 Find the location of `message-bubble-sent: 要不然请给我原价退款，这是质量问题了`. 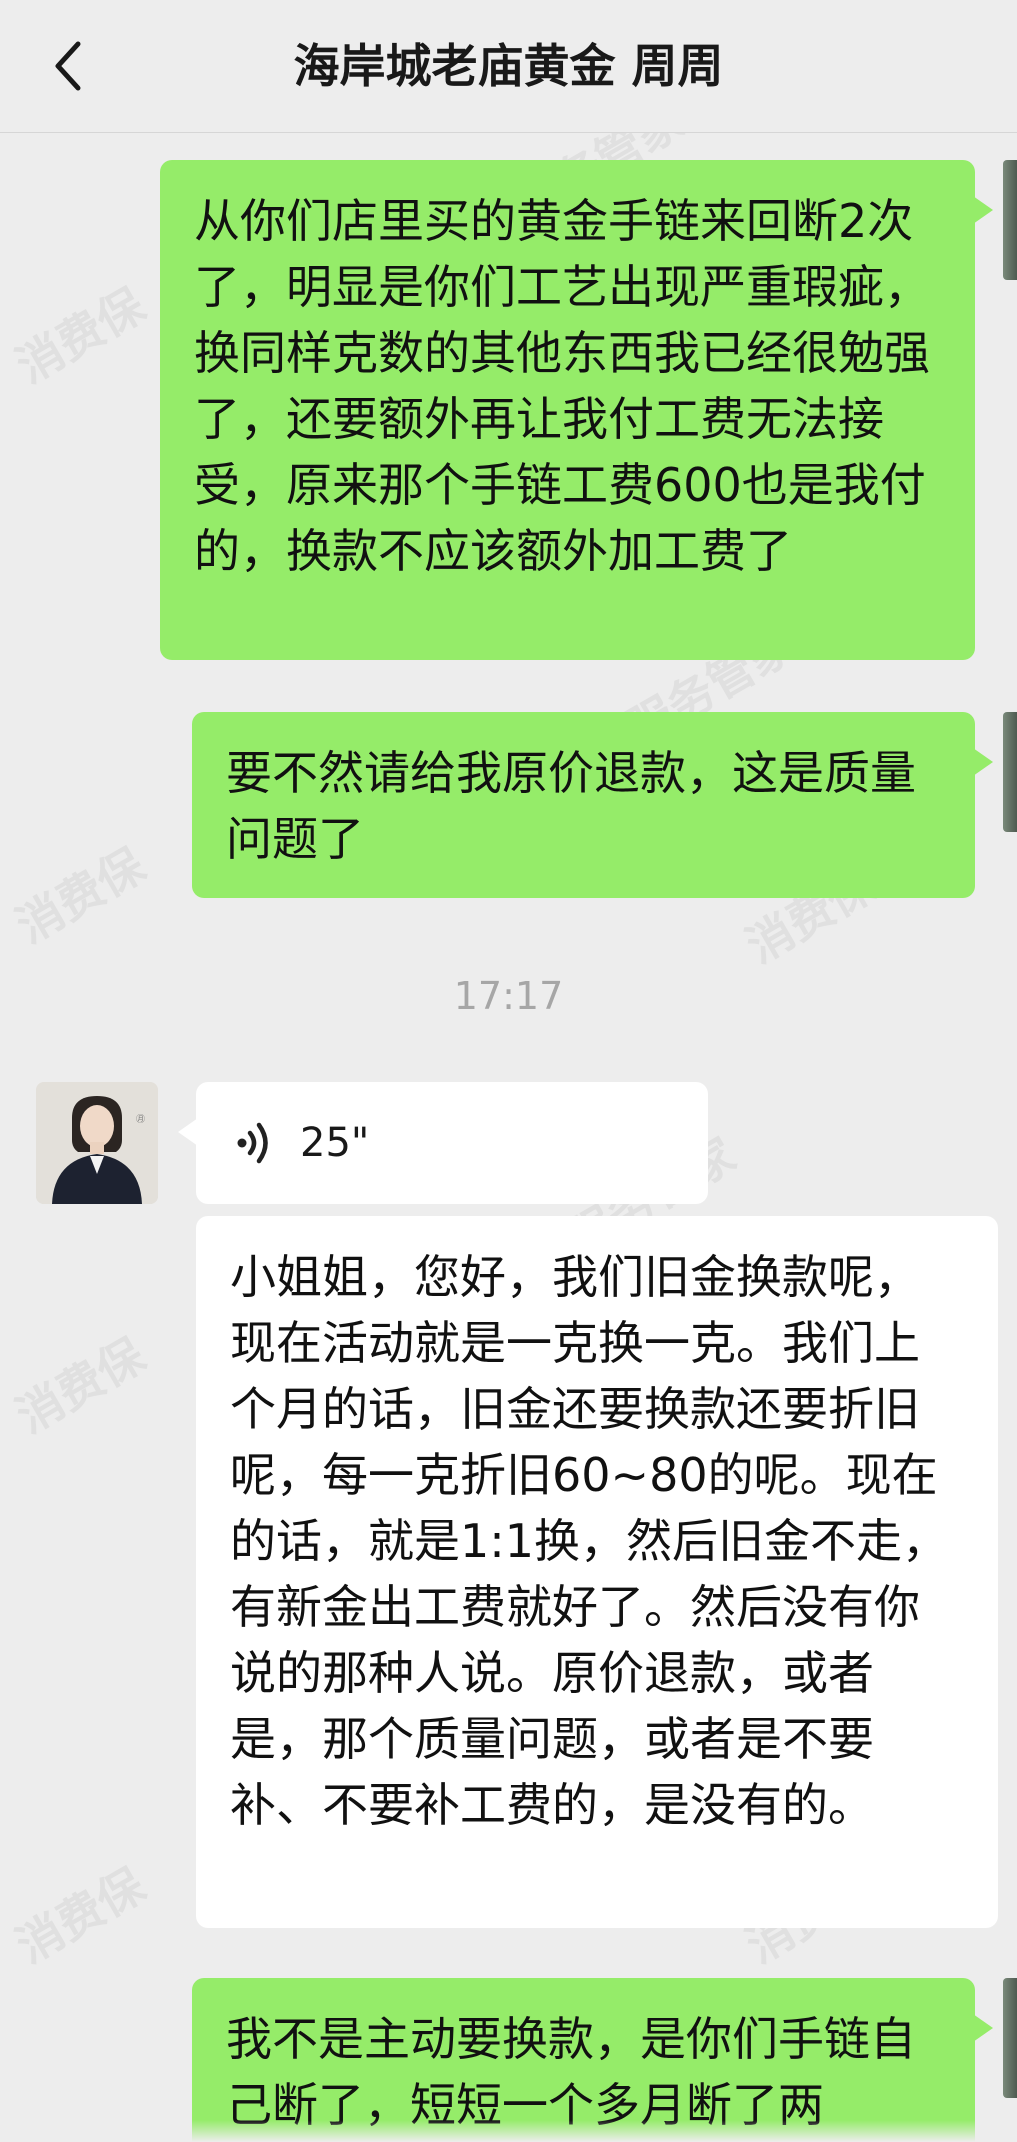

message-bubble-sent: 要不然请给我原价退款，这是质量问题了 is located at coordinates (592, 805).